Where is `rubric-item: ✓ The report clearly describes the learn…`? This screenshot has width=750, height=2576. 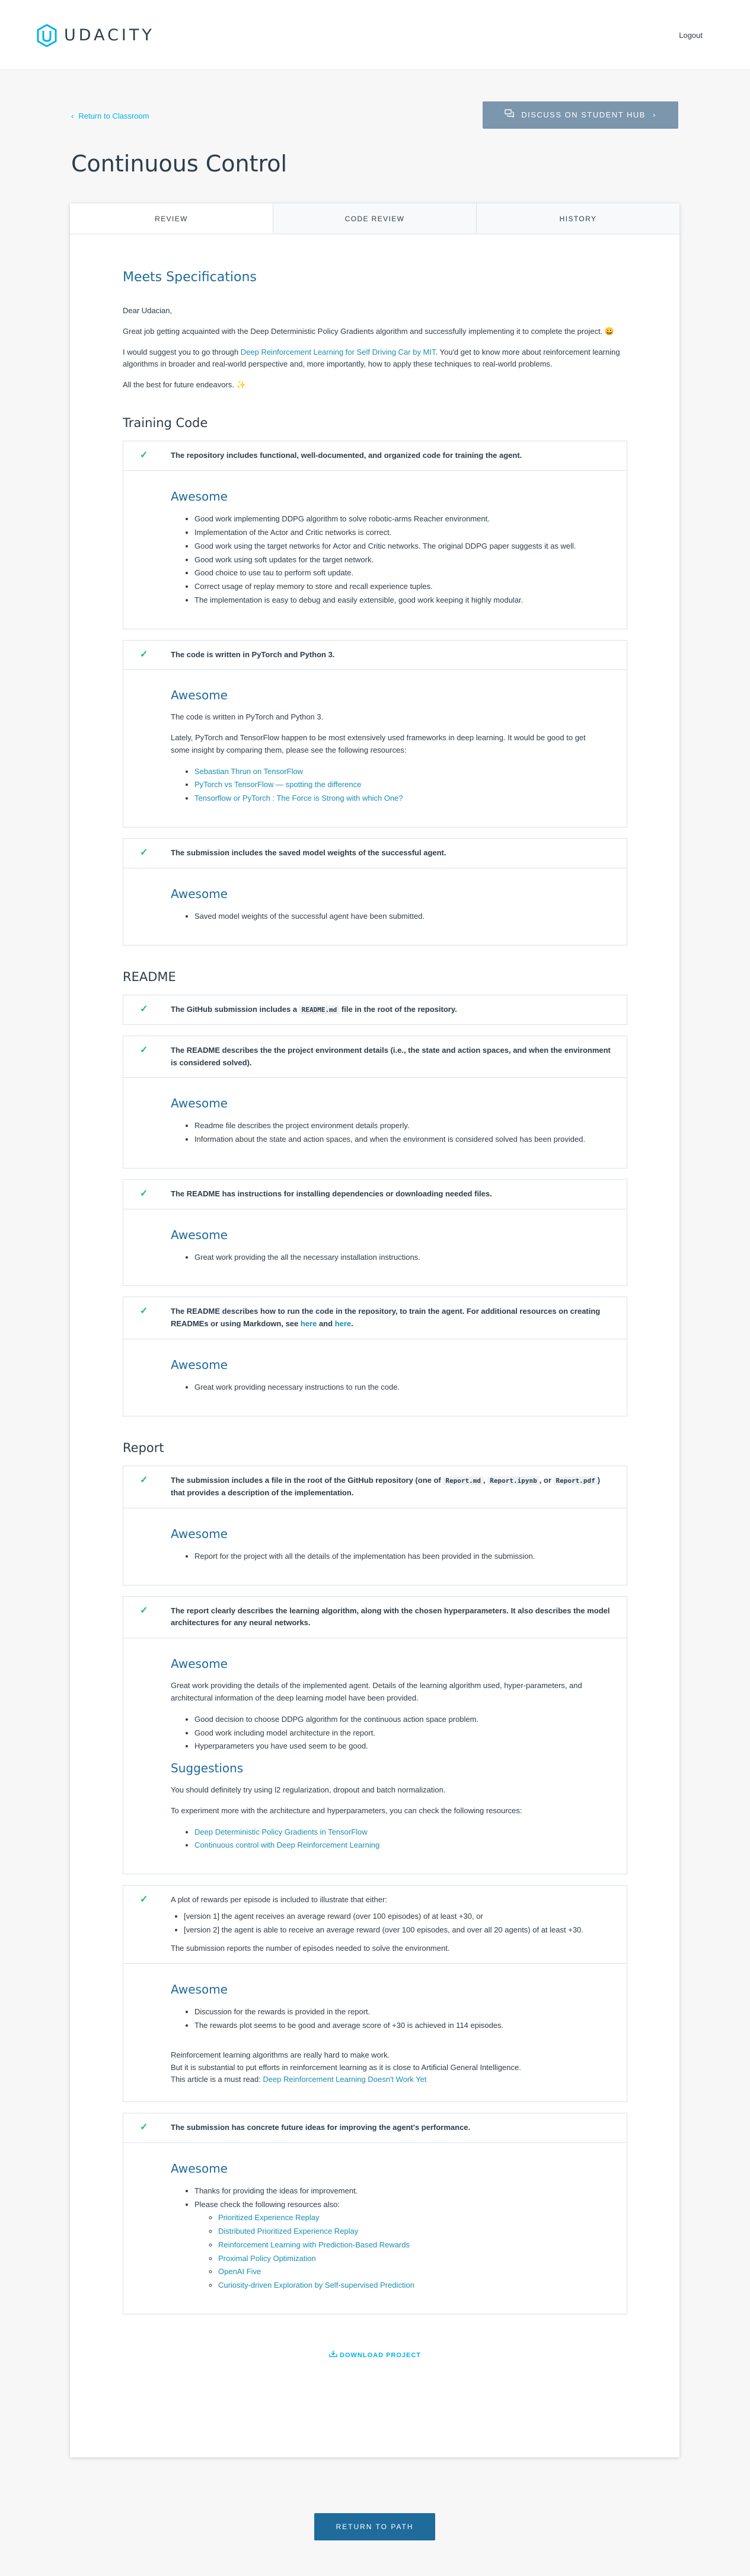 rubric-item: ✓ The report clearly describes the learn… is located at coordinates (375, 1735).